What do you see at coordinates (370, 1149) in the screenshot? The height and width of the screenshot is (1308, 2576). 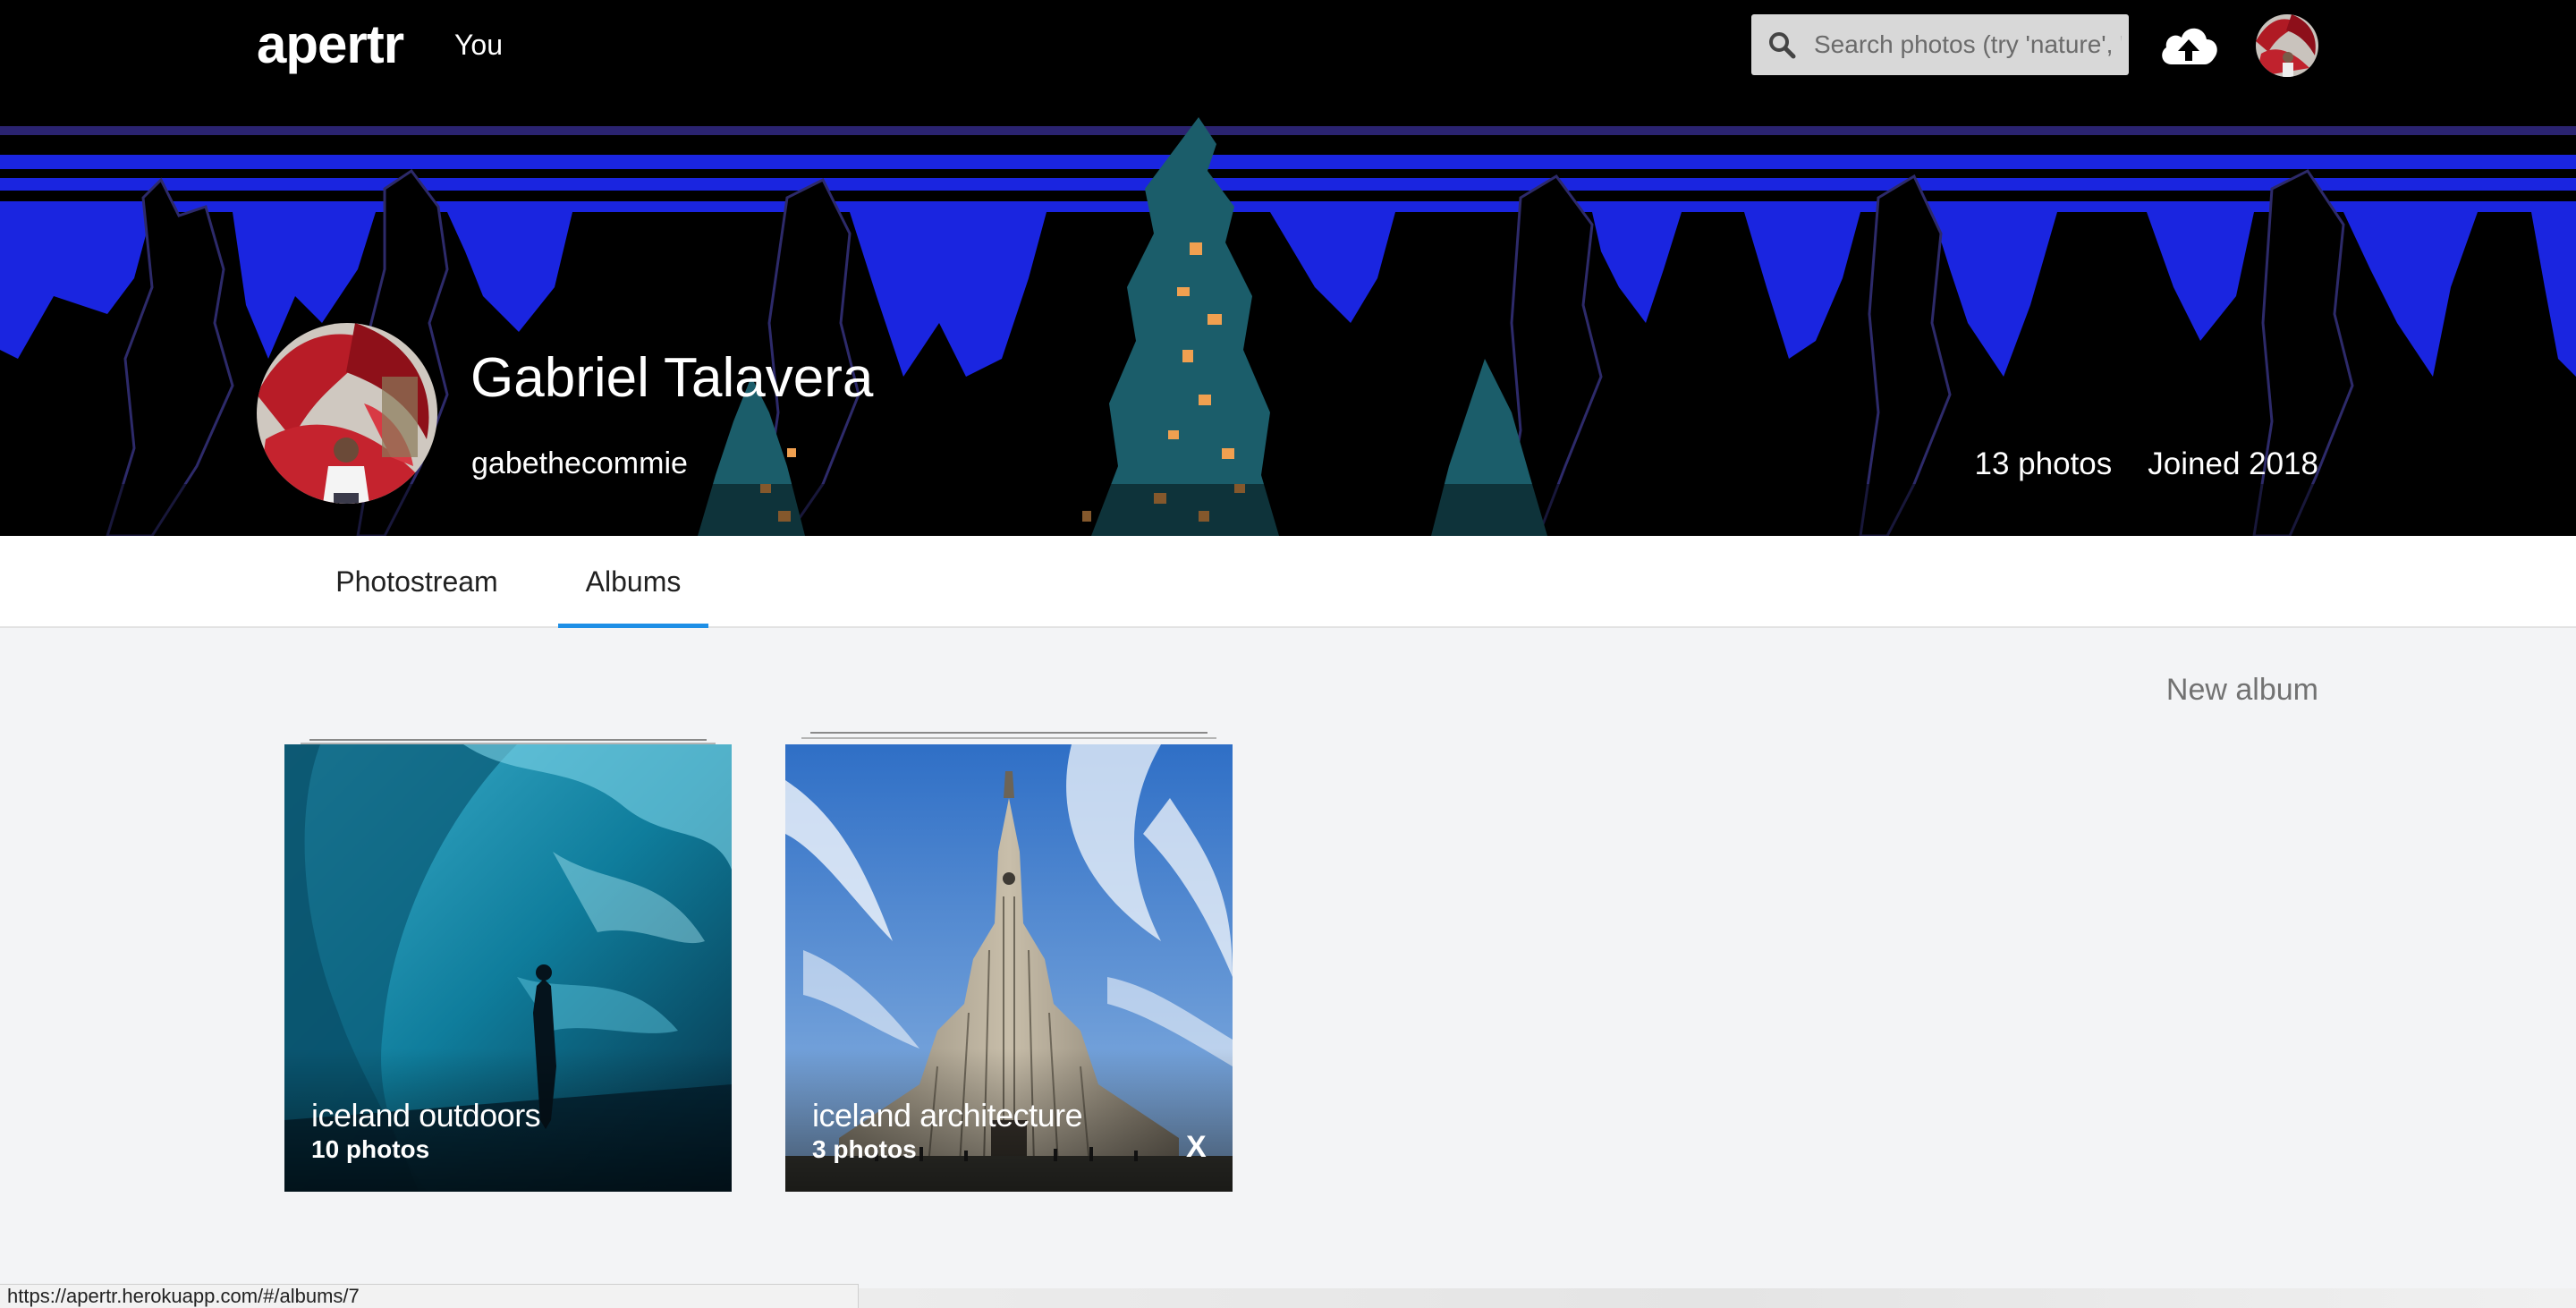 I see `album-photo-count: 10 photos` at bounding box center [370, 1149].